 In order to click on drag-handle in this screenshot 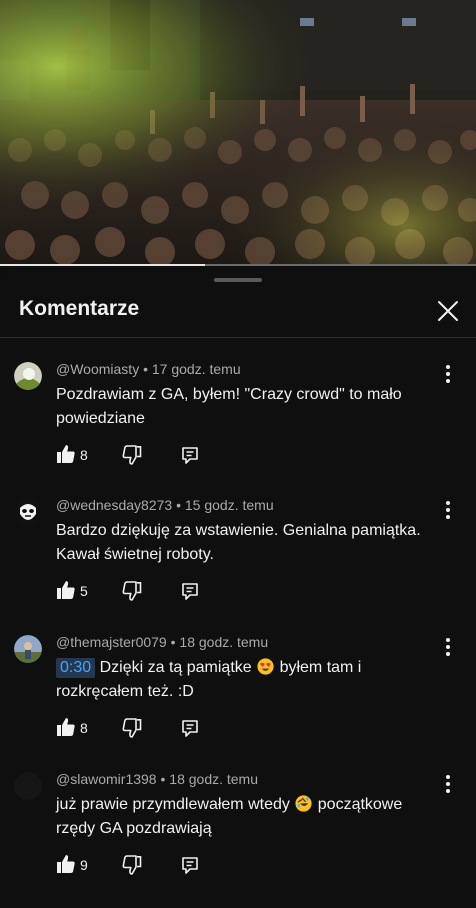, I will do `click(238, 280)`.